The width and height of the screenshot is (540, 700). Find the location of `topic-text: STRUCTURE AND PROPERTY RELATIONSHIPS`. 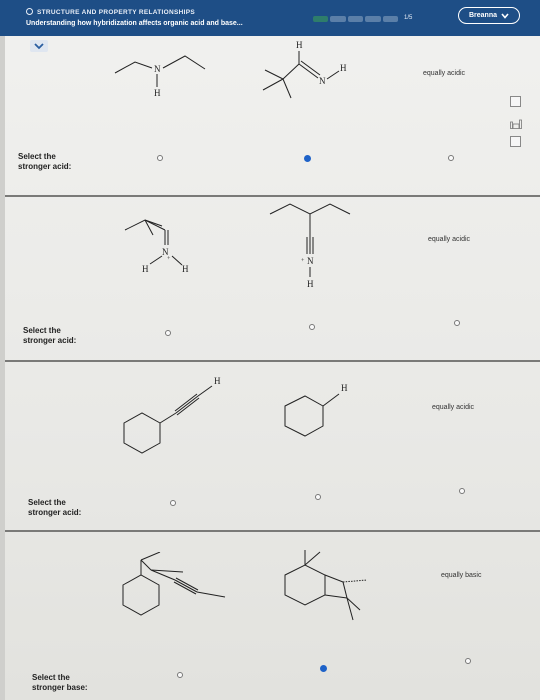

topic-text: STRUCTURE AND PROPERTY RELATIONSHIPS is located at coordinates (116, 12).